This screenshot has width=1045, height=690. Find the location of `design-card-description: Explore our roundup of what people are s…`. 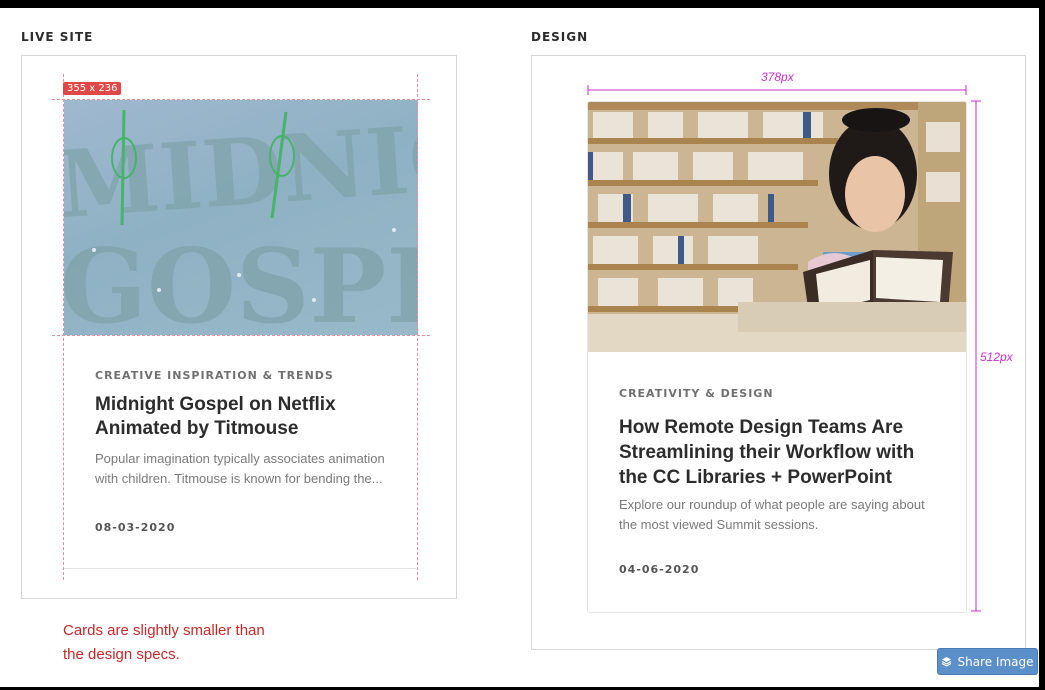

design-card-description: Explore our roundup of what people are s… is located at coordinates (772, 515).